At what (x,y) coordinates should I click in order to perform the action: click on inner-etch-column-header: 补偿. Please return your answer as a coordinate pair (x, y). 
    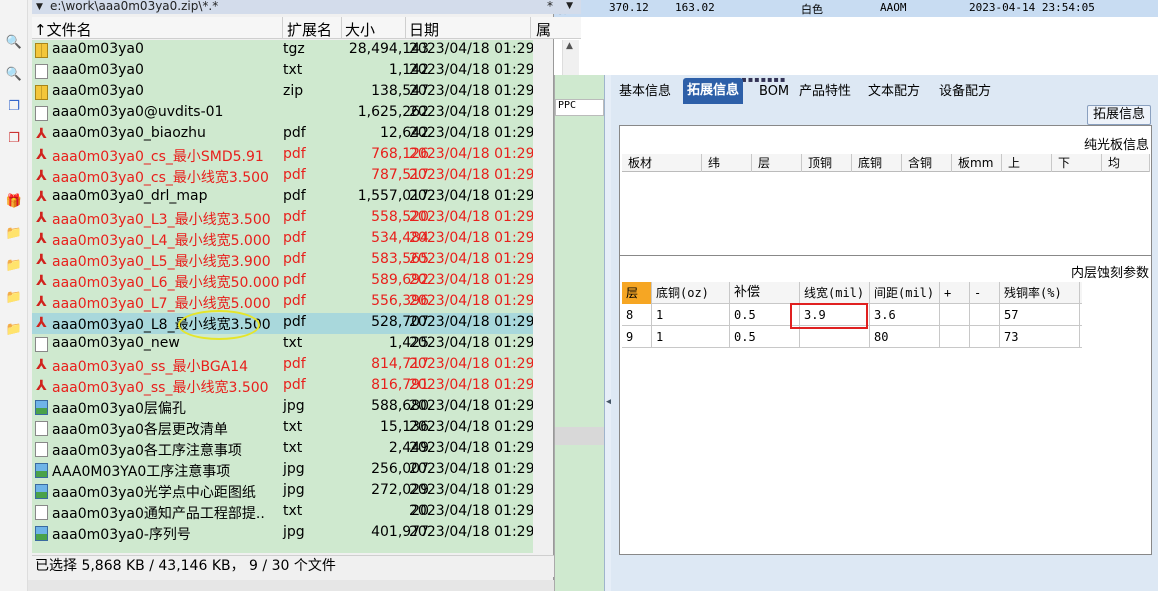
    Looking at the image, I should click on (765, 293).